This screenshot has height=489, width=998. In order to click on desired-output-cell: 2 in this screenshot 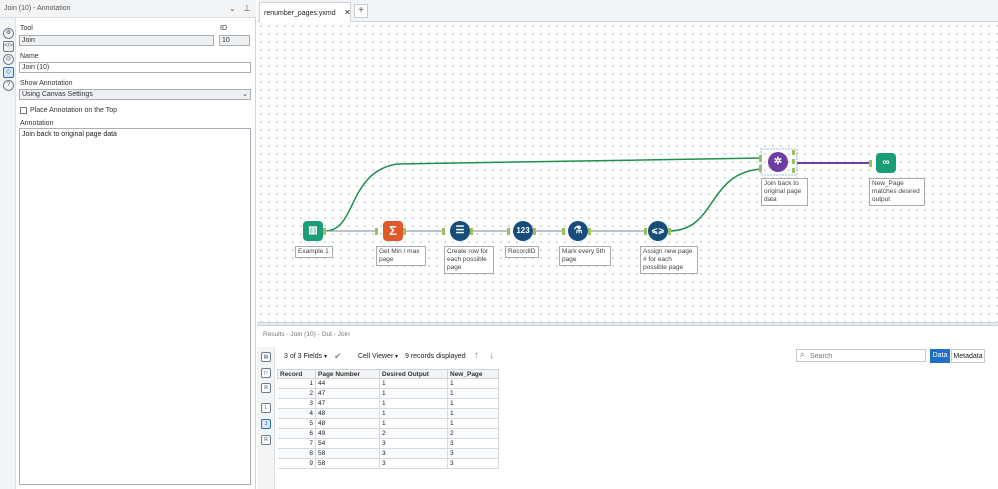, I will do `click(413, 433)`.